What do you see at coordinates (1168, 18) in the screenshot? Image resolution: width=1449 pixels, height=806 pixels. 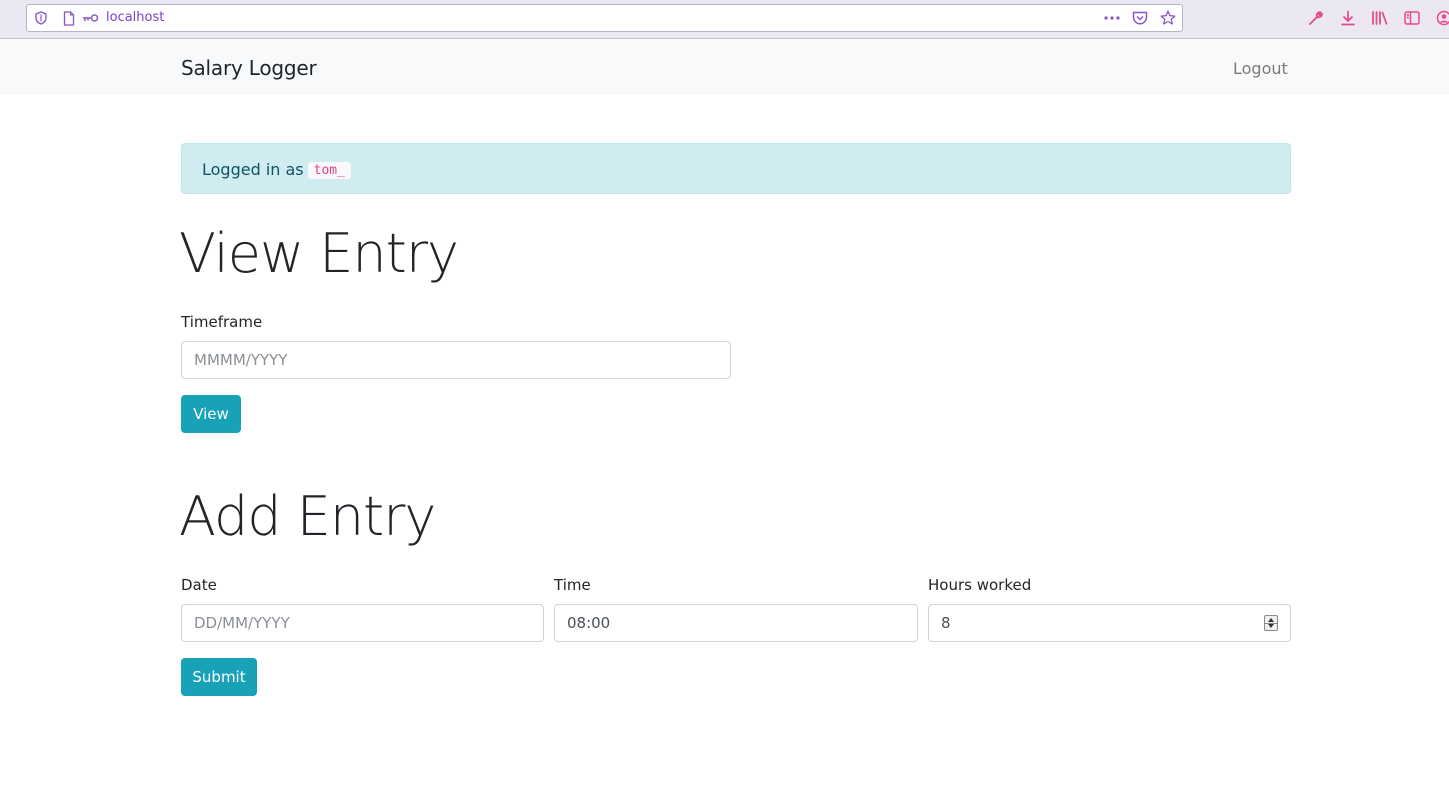 I see `star-icon` at bounding box center [1168, 18].